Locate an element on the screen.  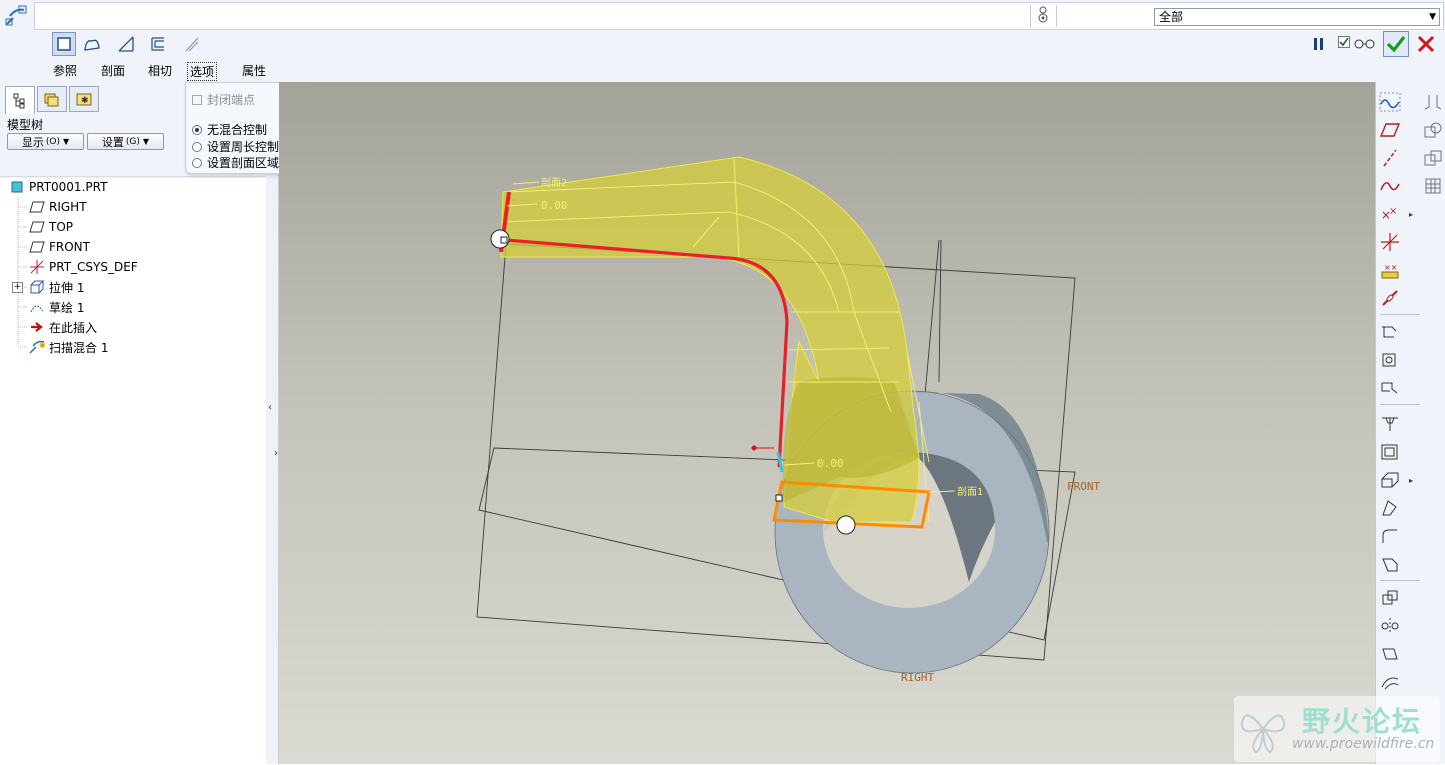
model-tree-title: 模型树 is located at coordinates (25, 125).